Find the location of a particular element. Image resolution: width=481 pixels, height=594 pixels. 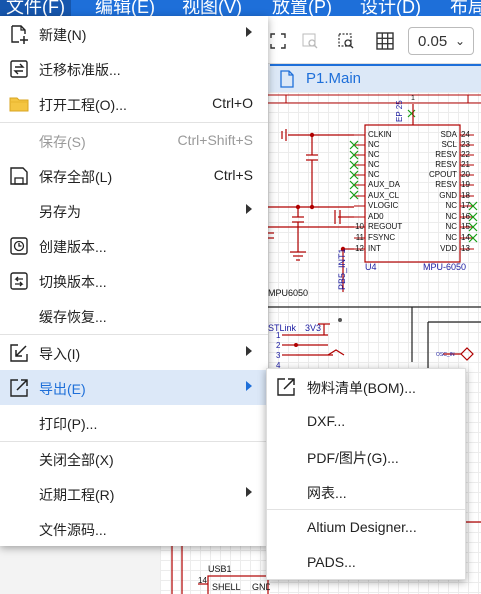

pin-p3: 3 is located at coordinates (278, 355).